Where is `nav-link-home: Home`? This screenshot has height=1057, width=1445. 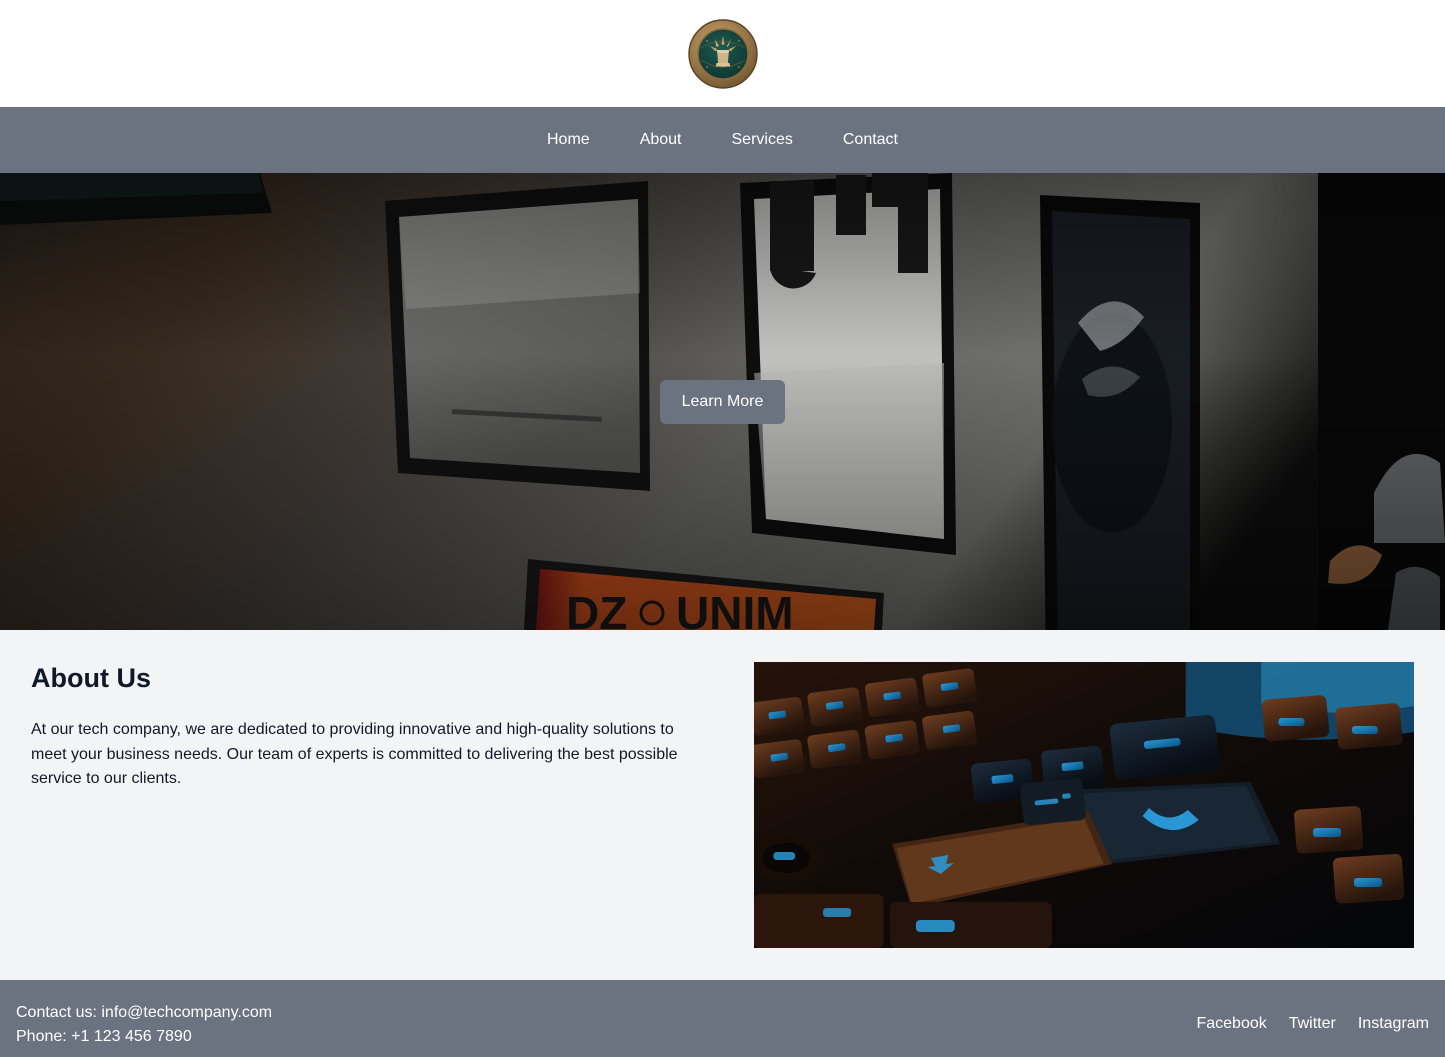 nav-link-home: Home is located at coordinates (568, 140).